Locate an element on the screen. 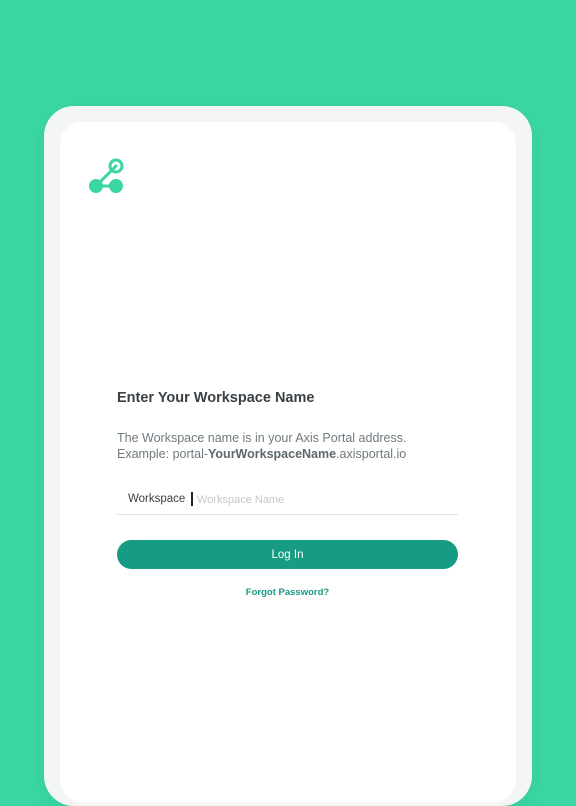 Image resolution: width=576 pixels, height=806 pixels. login-button: Log In is located at coordinates (287, 554).